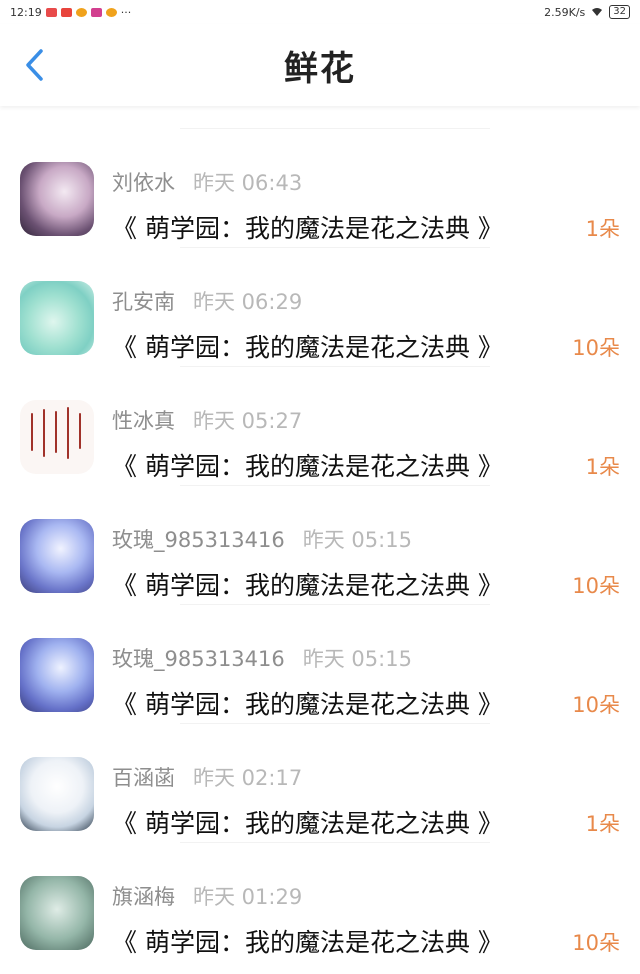 The image size is (640, 974). Describe the element at coordinates (565, 12) in the screenshot. I see `network-speed: 2.59K/s` at that location.